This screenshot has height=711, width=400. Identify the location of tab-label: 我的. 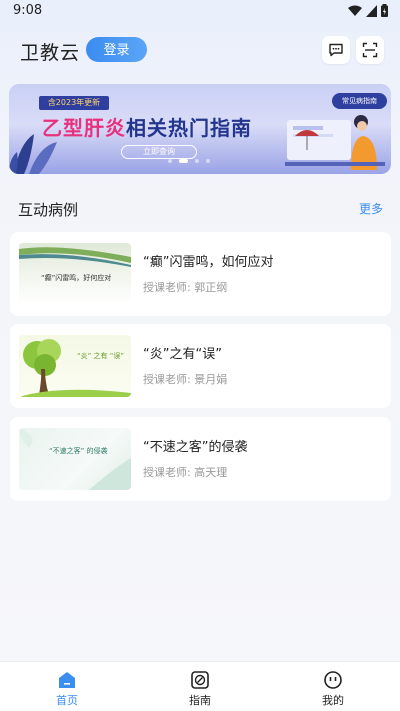
(333, 700).